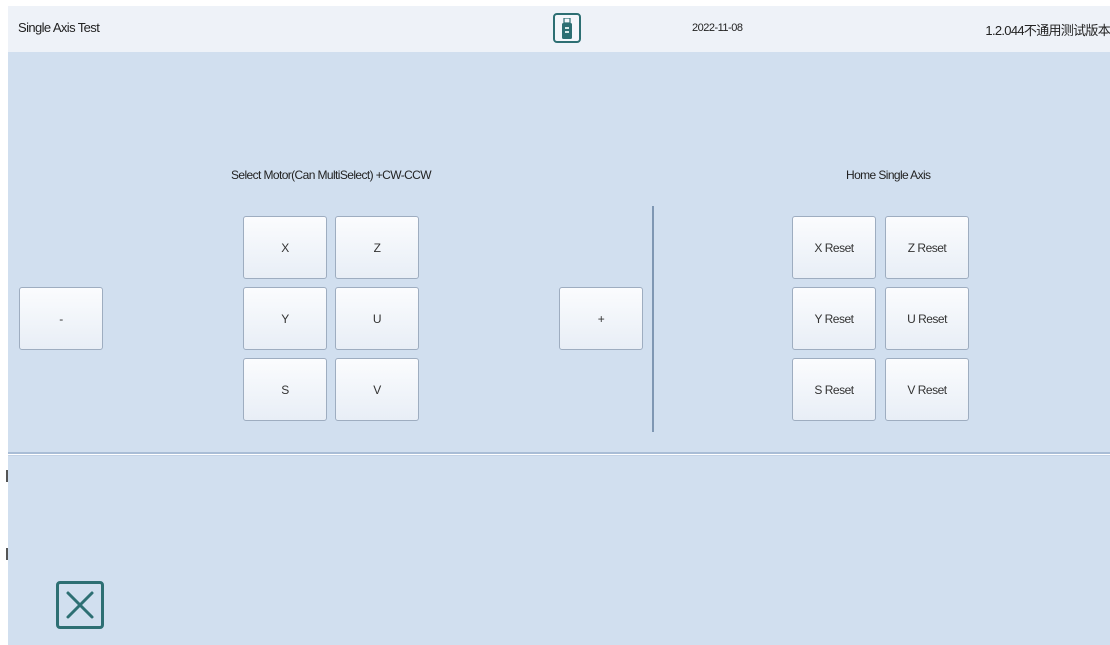 The height and width of the screenshot is (645, 1110). Describe the element at coordinates (377, 247) in the screenshot. I see `axis-z-button: Z` at that location.